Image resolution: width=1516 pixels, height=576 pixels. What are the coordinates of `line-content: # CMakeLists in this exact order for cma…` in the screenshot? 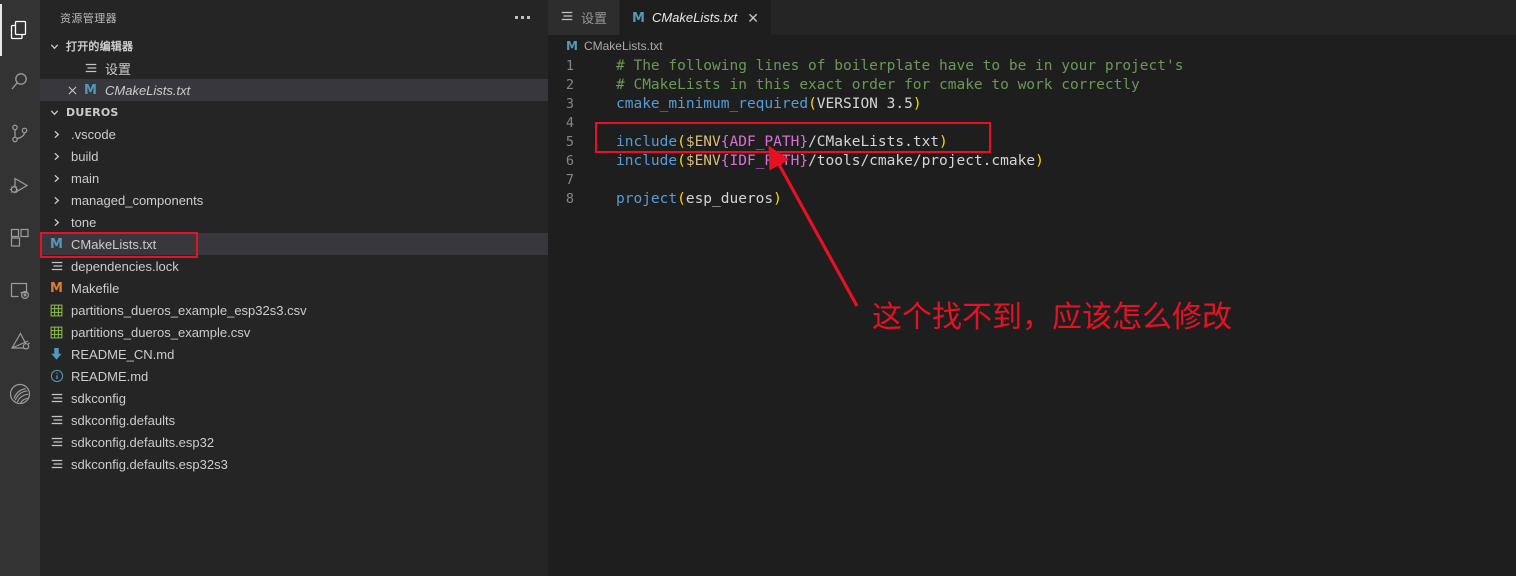 It's located at (867, 85).